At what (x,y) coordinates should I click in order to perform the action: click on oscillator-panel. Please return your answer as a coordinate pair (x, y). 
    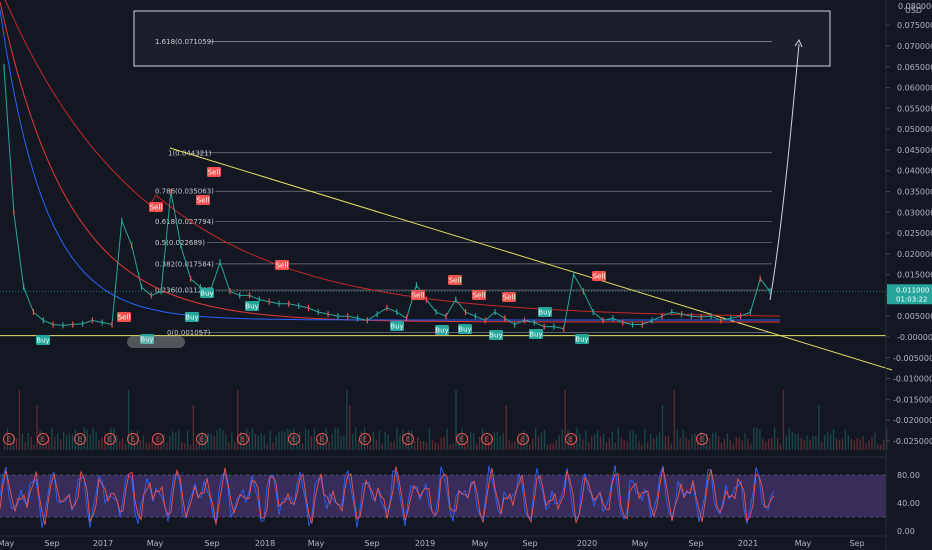
    Looking at the image, I should click on (443, 492).